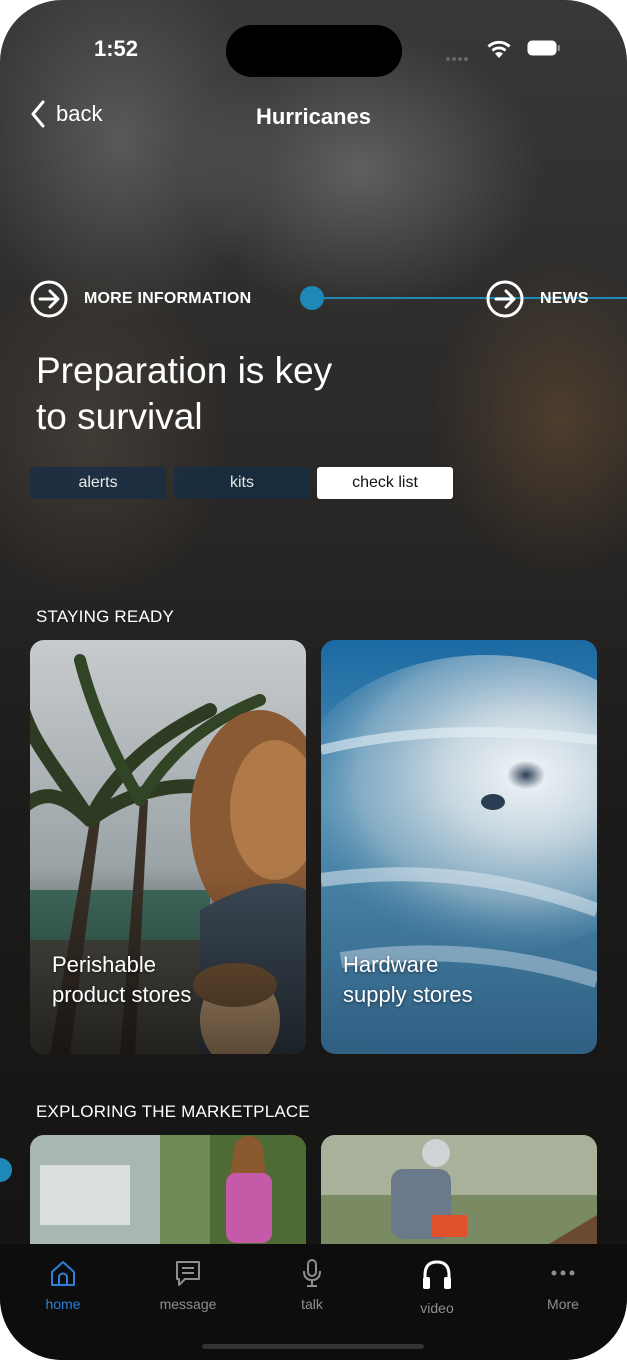 The height and width of the screenshot is (1360, 627). I want to click on dynamic-island, so click(314, 51).